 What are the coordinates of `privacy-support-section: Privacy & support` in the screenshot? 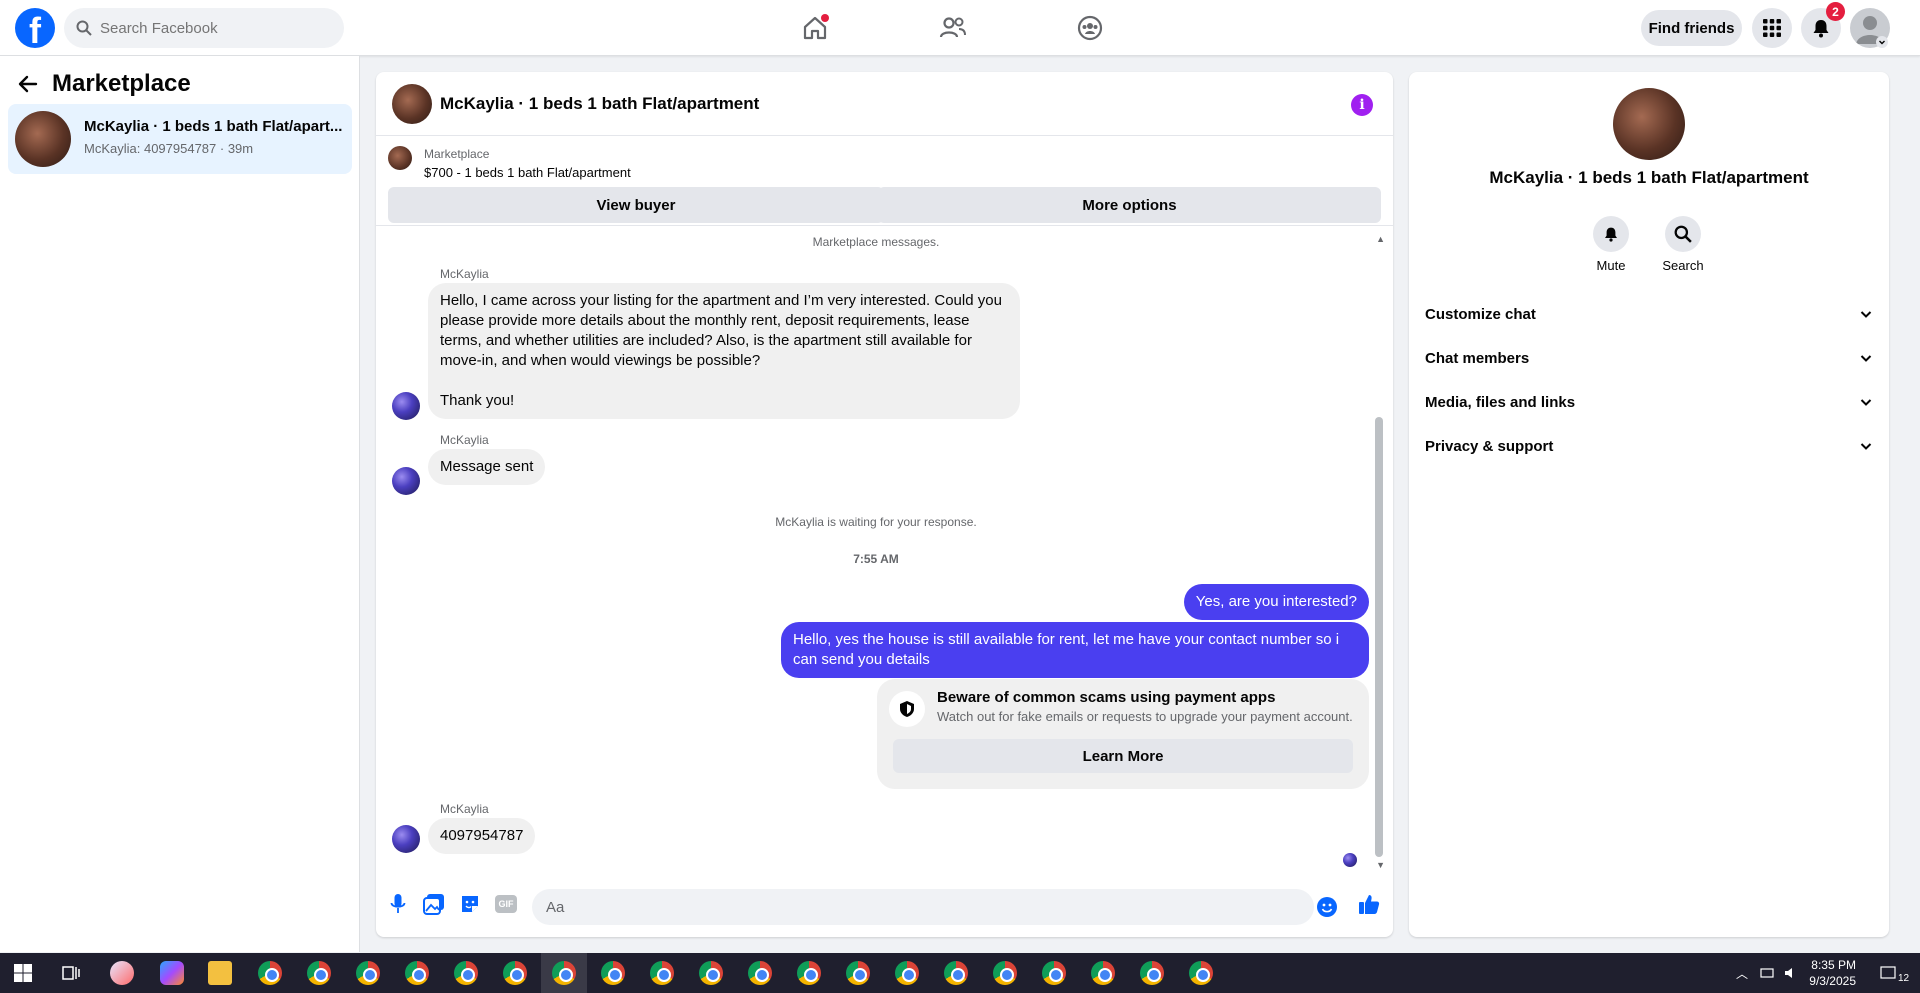 It's located at (1649, 446).